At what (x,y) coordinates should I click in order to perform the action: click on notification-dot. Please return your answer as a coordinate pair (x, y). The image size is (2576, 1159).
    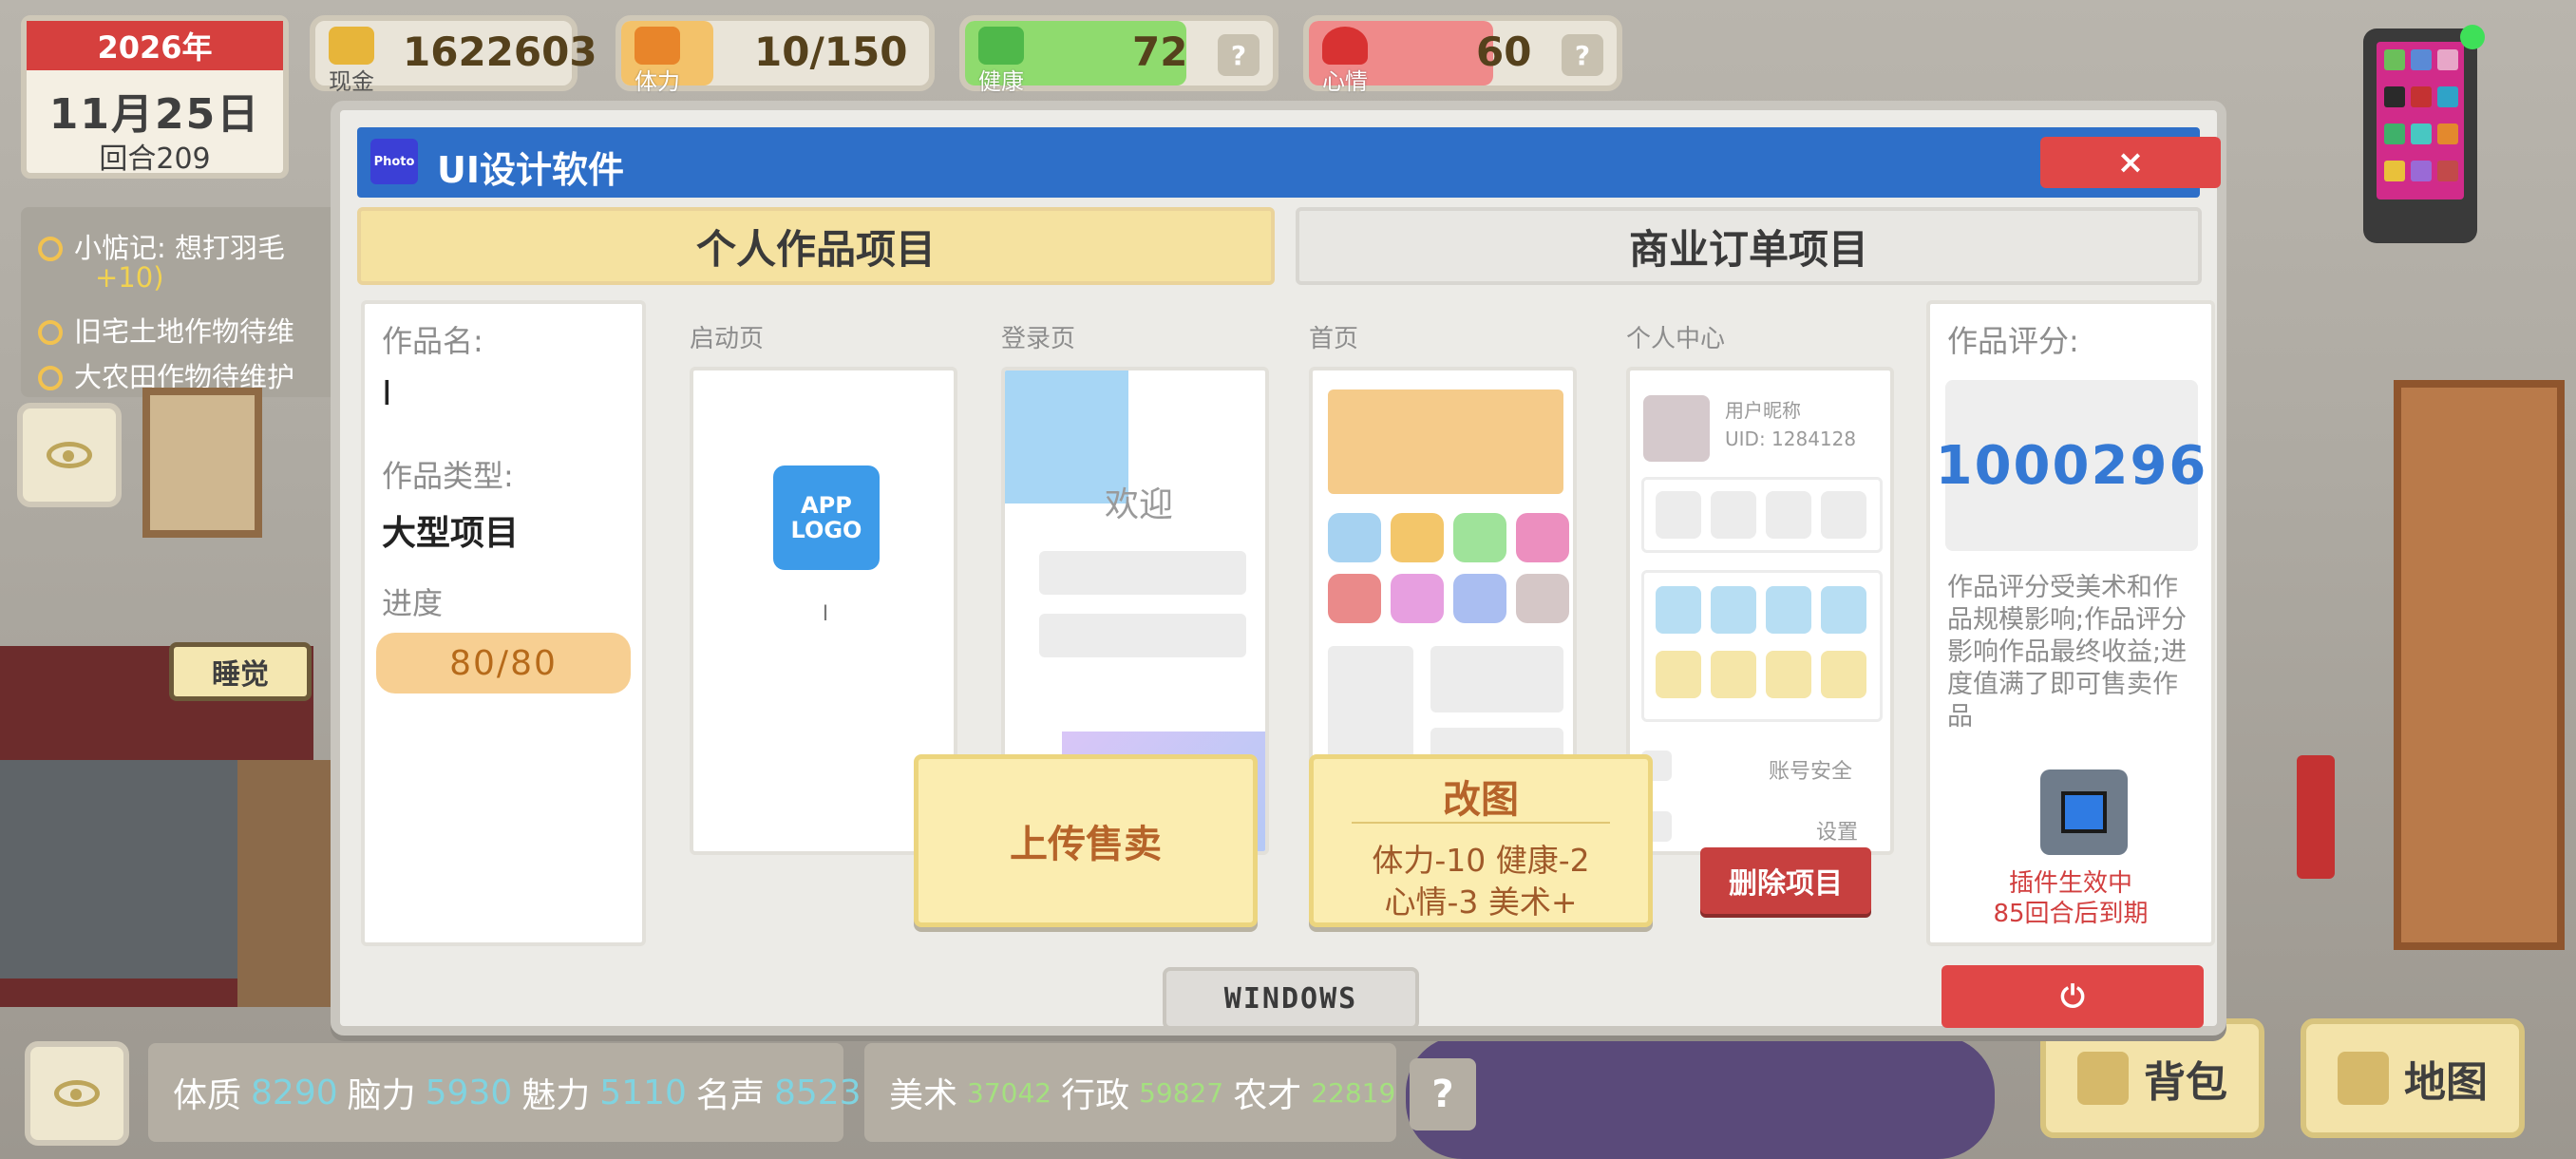
    Looking at the image, I should click on (2472, 37).